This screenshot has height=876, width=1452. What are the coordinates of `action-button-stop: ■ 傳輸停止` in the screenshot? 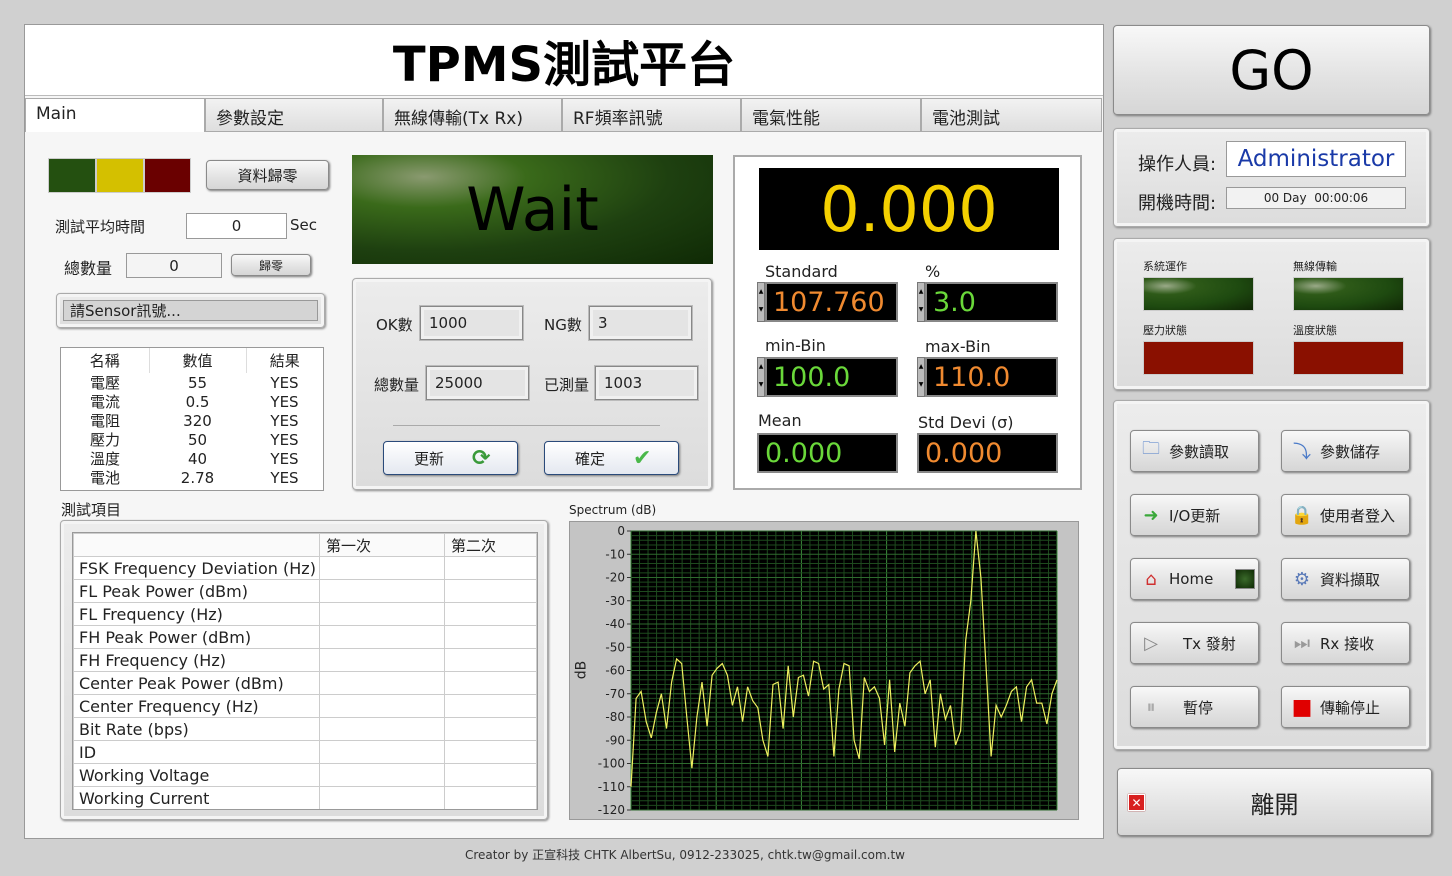 It's located at (1345, 707).